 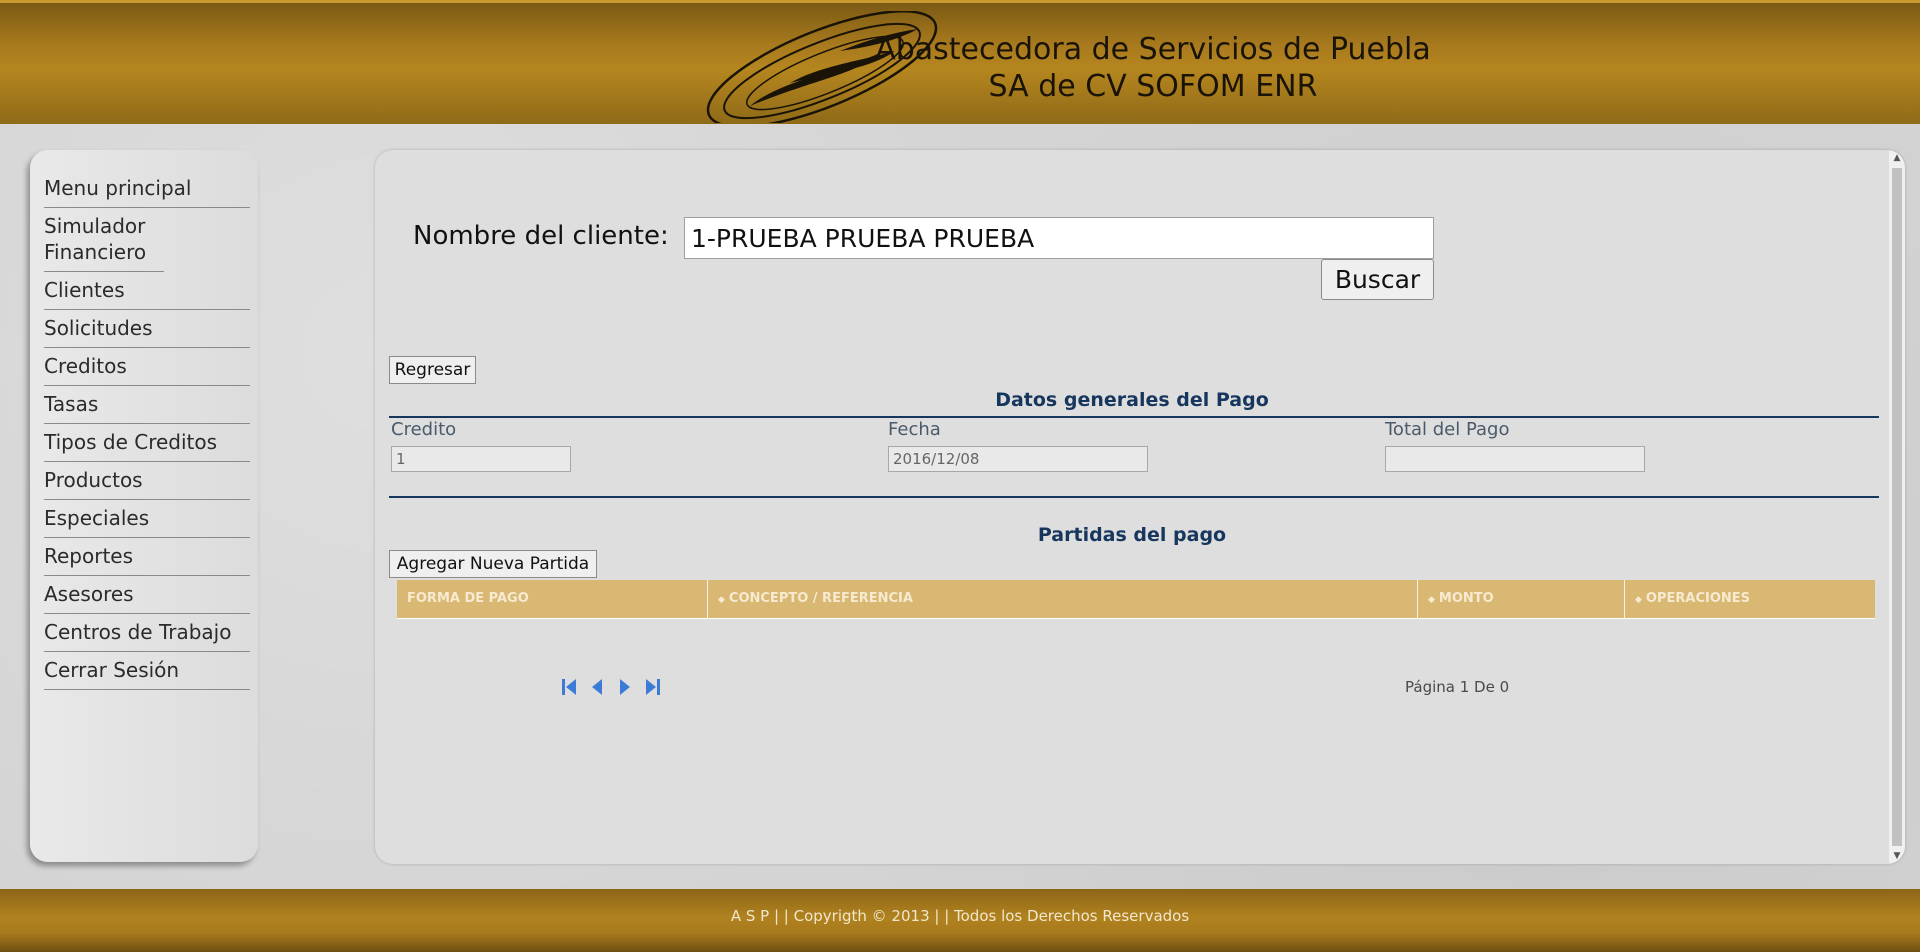 What do you see at coordinates (1153, 49) in the screenshot?
I see `company-title-line1: Abastecedora de Servicios de Puebla` at bounding box center [1153, 49].